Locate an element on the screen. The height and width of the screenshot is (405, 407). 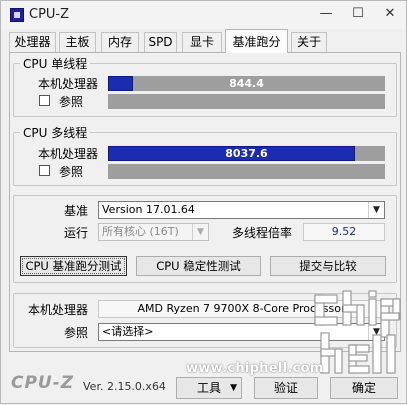
title-bar: CPU-Z — ☐ ✕ is located at coordinates (203, 15).